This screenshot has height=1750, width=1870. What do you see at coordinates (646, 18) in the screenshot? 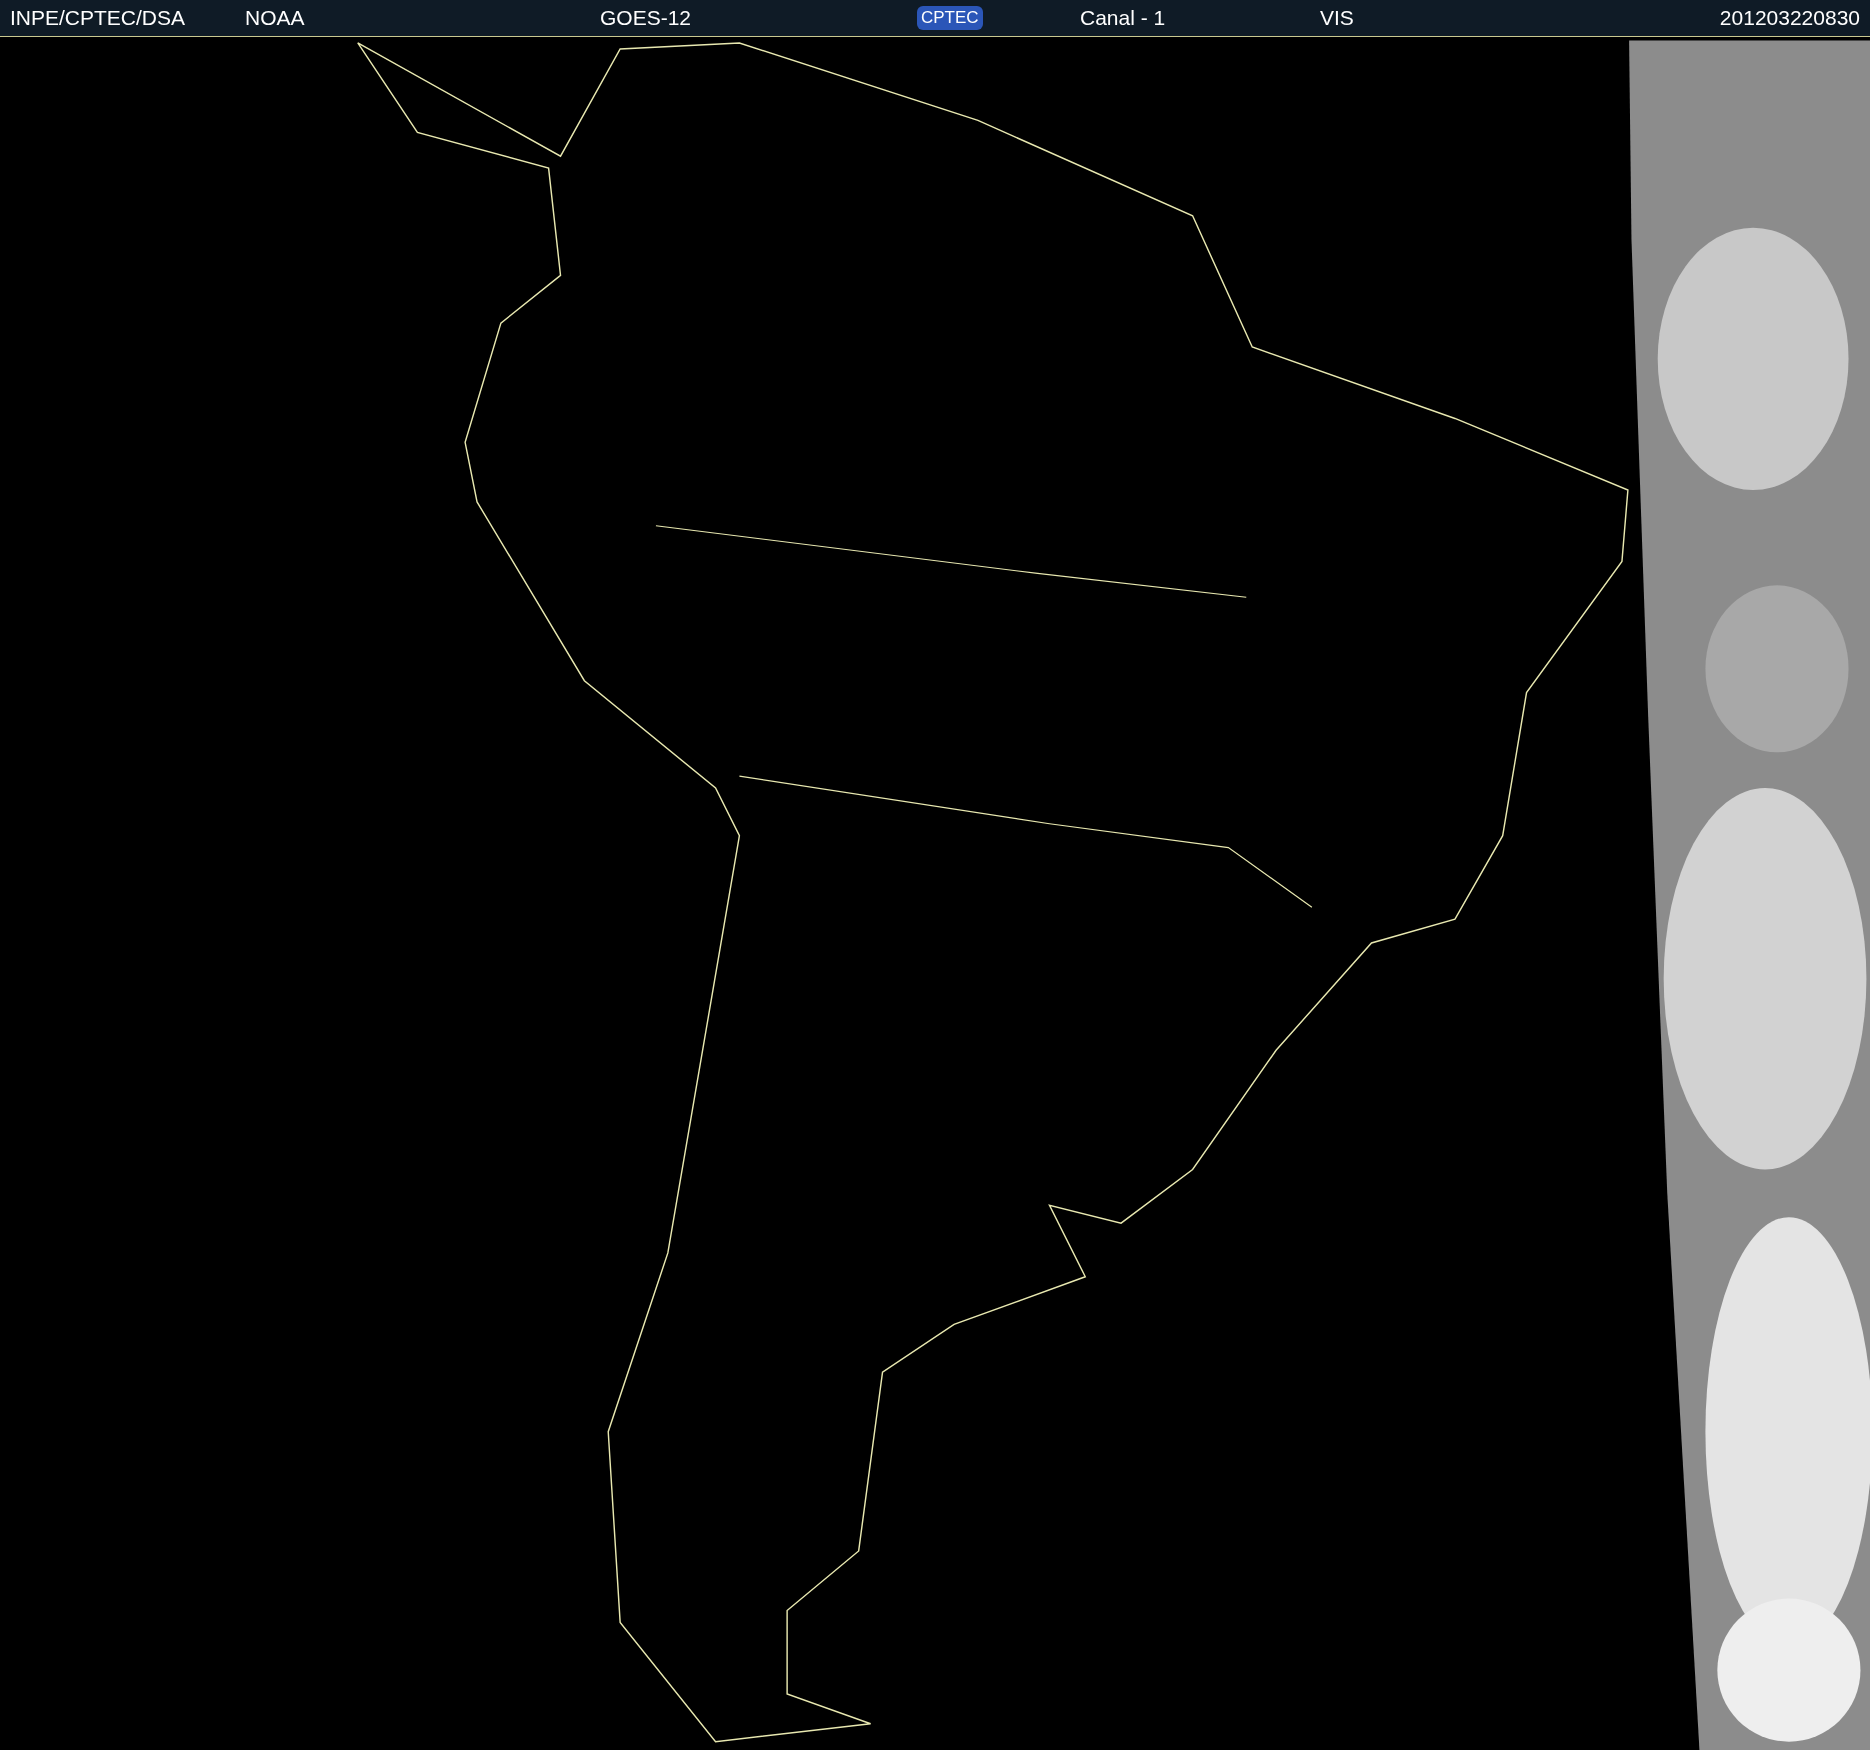
I see `satellite-label: GOES-12` at bounding box center [646, 18].